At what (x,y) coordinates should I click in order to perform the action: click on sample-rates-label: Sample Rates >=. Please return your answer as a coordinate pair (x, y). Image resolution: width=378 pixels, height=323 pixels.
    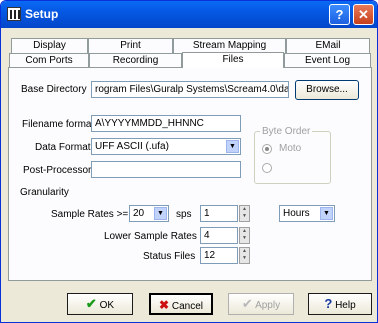
    Looking at the image, I should click on (90, 214).